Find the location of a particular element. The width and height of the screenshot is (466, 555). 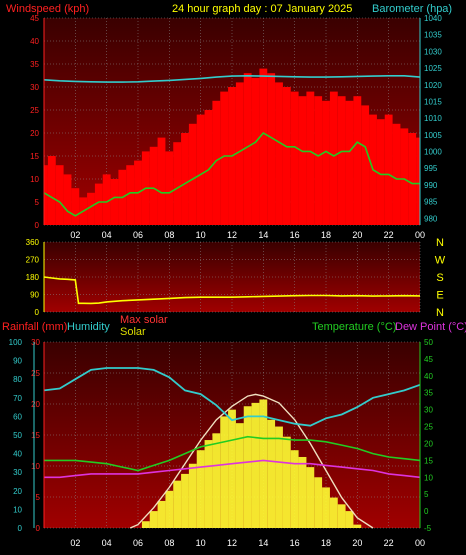

x-tick-label: 04 is located at coordinates (107, 235).